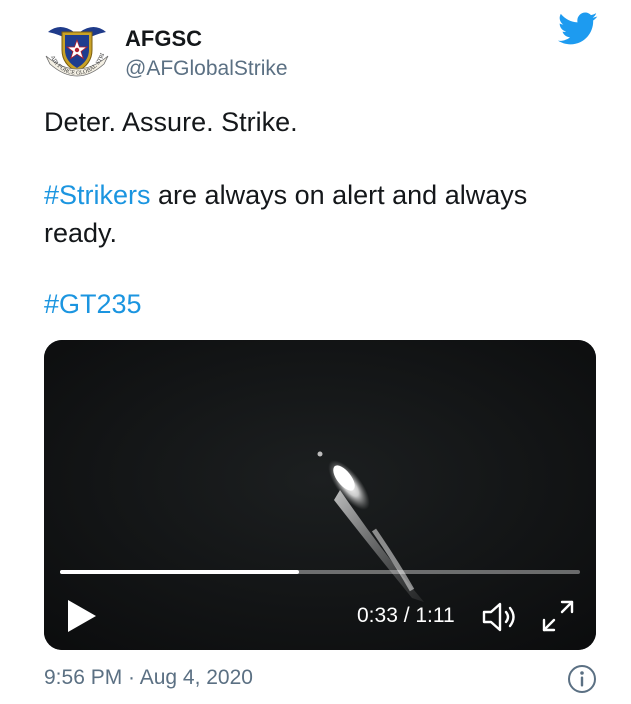 Image resolution: width=631 pixels, height=704 pixels. Describe the element at coordinates (171, 122) in the screenshot. I see `tweet-text-line: Deter. Assure. Strike.` at that location.